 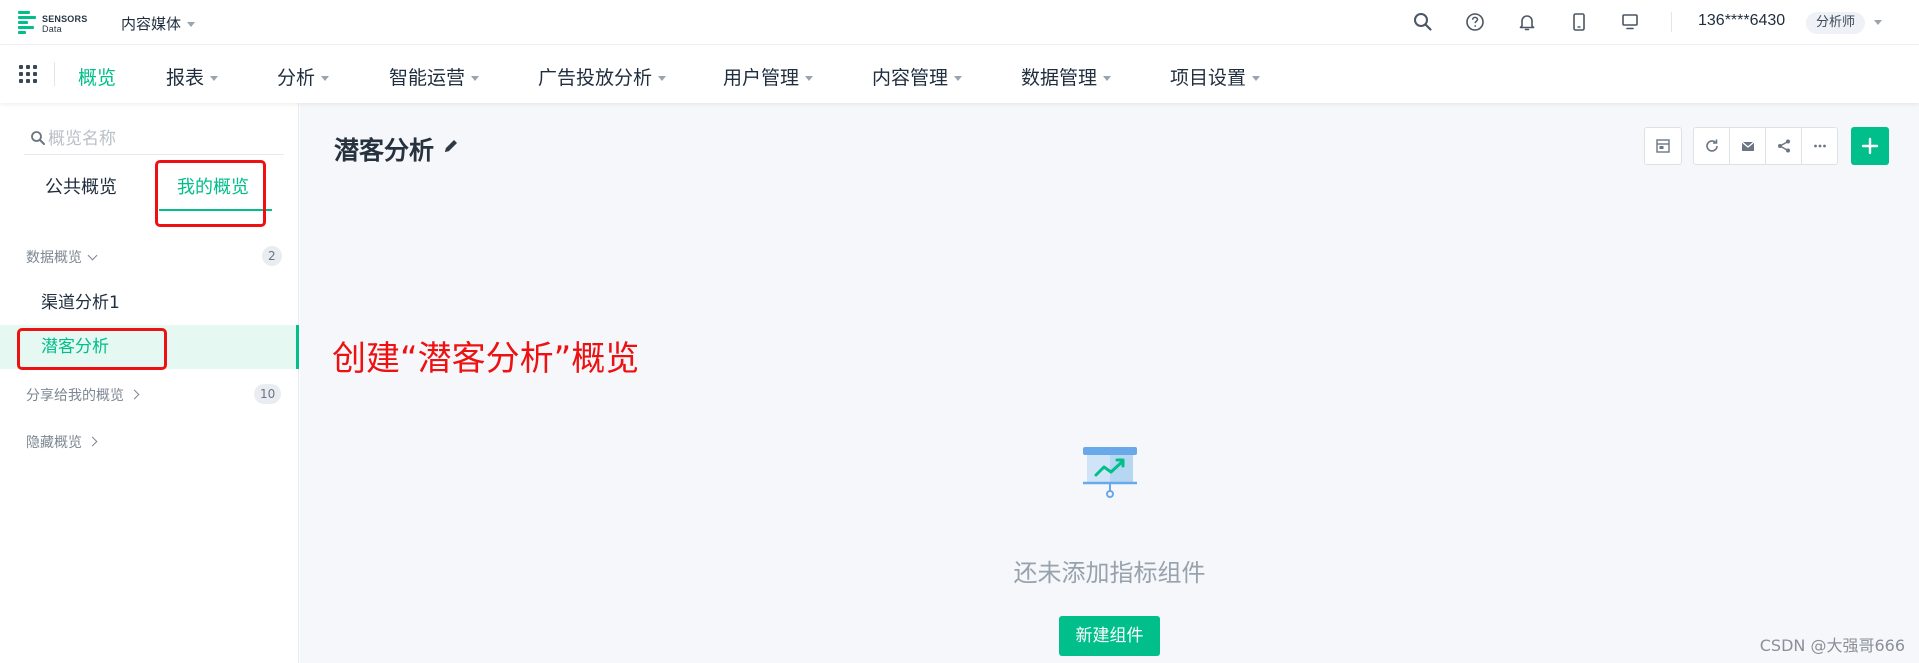 I want to click on mail-icon, so click(x=1747, y=146).